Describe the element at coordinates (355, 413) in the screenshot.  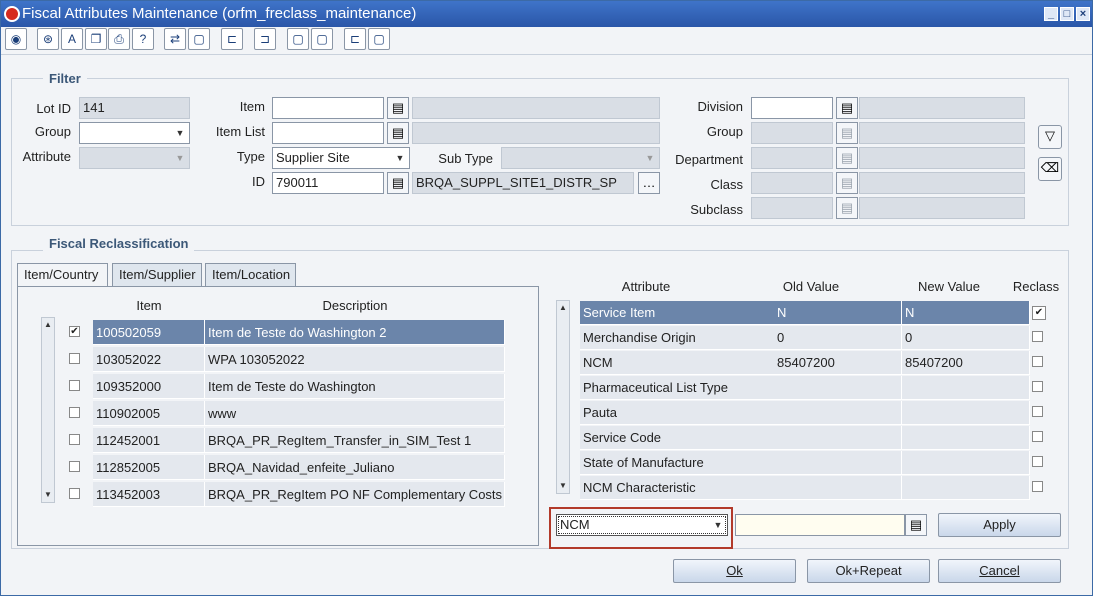
I see `description-cell: www` at that location.